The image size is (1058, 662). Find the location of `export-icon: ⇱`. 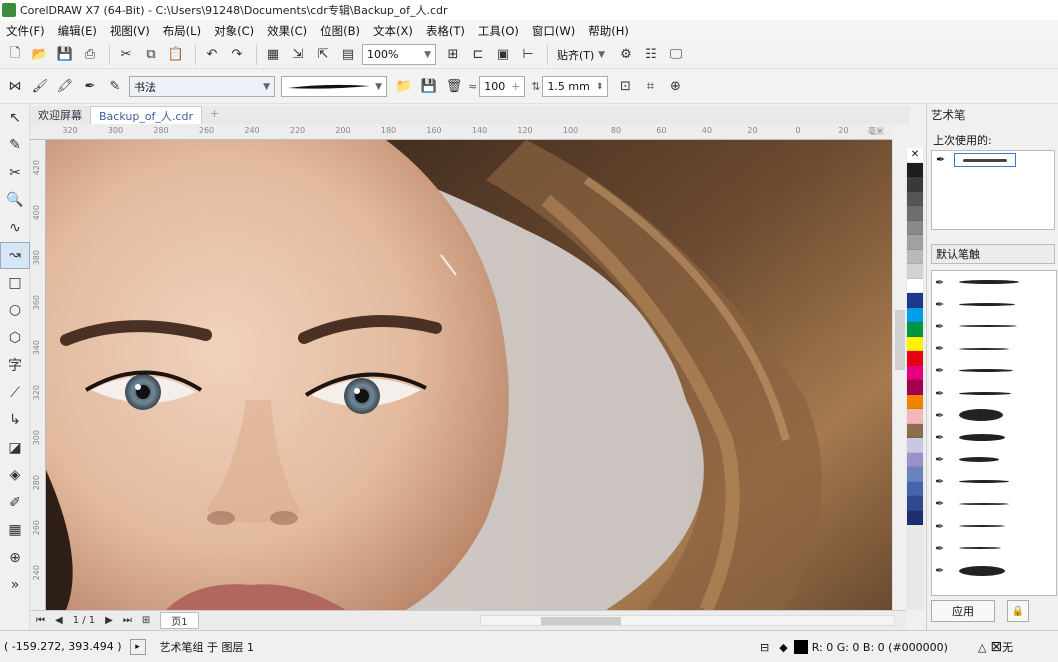

export-icon: ⇱ is located at coordinates (323, 55).